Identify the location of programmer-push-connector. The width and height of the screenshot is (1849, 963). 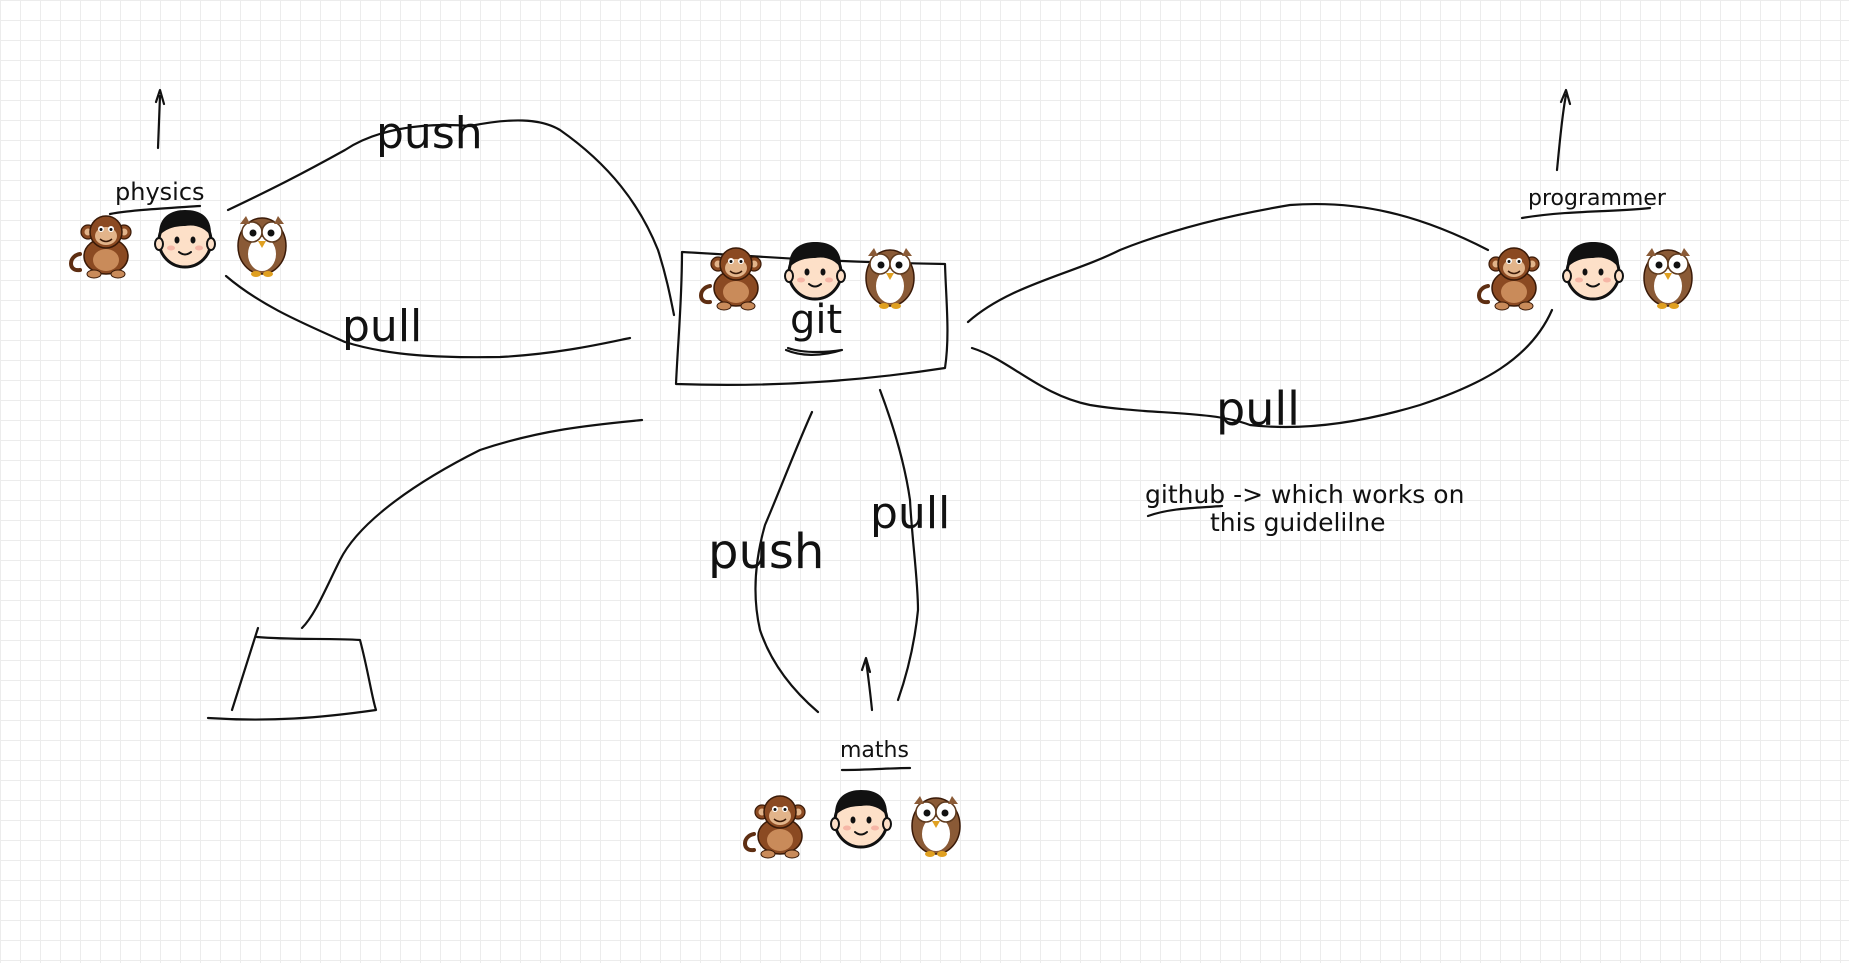
(1228, 263).